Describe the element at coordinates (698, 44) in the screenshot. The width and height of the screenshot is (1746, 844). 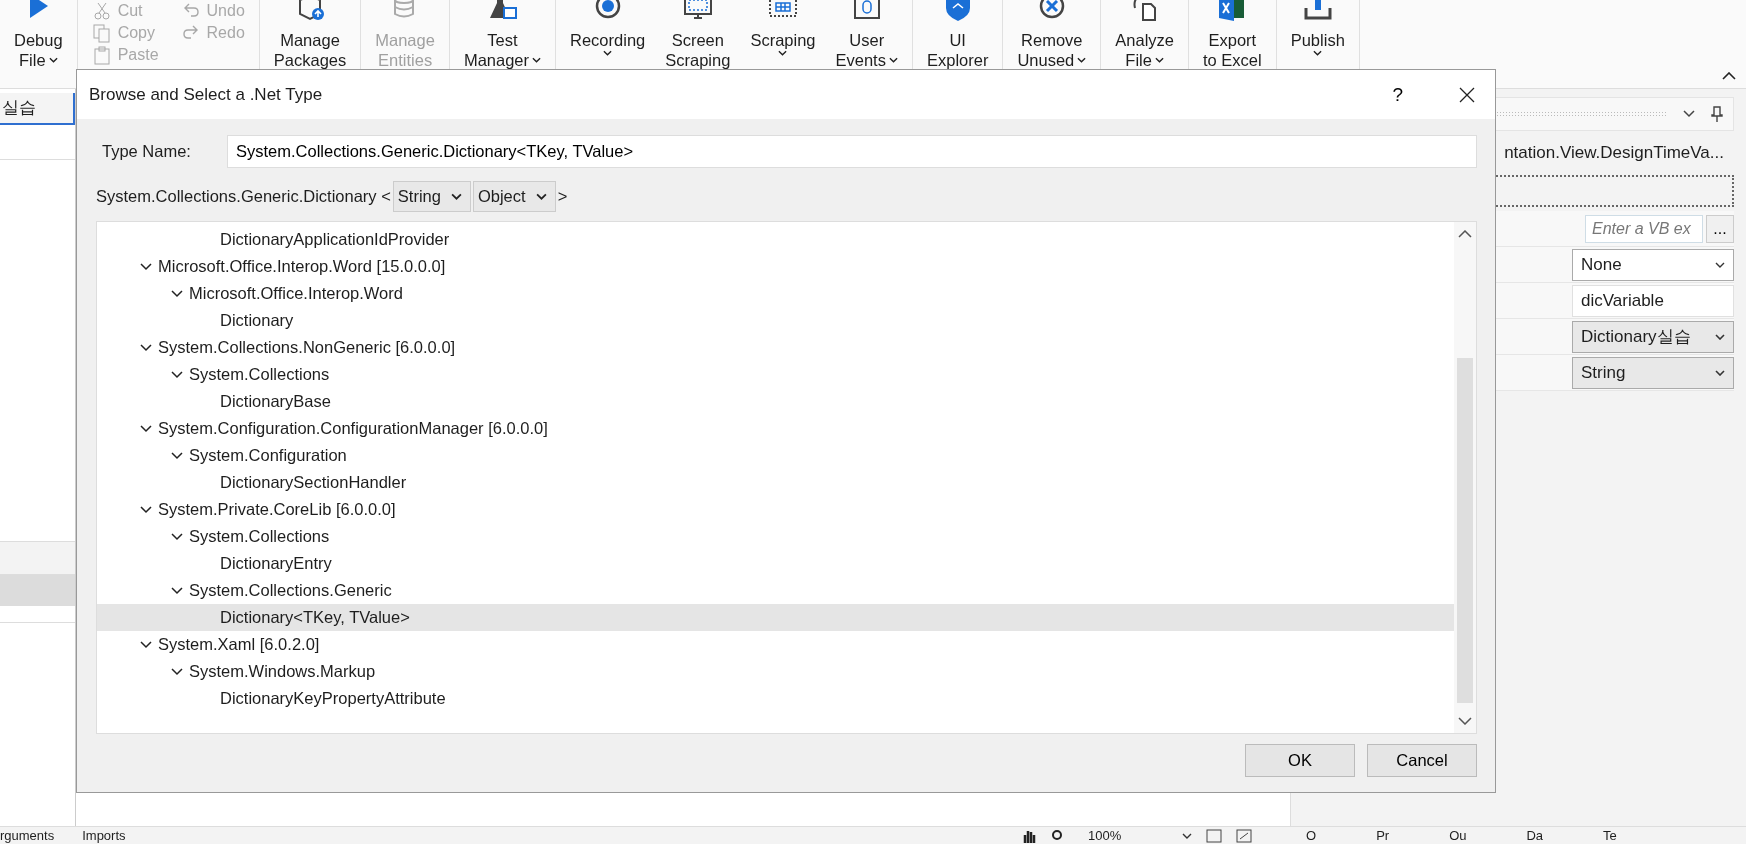
I see `ribbon-button: Screen Scraping` at that location.